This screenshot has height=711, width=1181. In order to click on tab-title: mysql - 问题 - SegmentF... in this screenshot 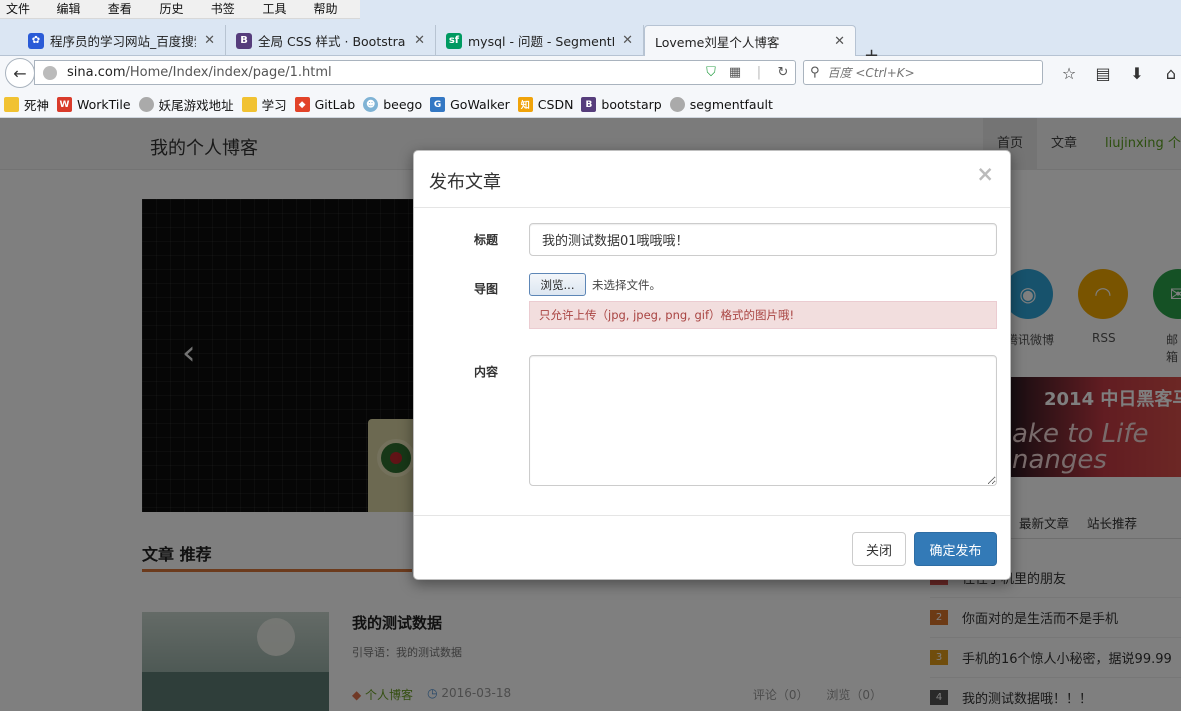, I will do `click(541, 41)`.